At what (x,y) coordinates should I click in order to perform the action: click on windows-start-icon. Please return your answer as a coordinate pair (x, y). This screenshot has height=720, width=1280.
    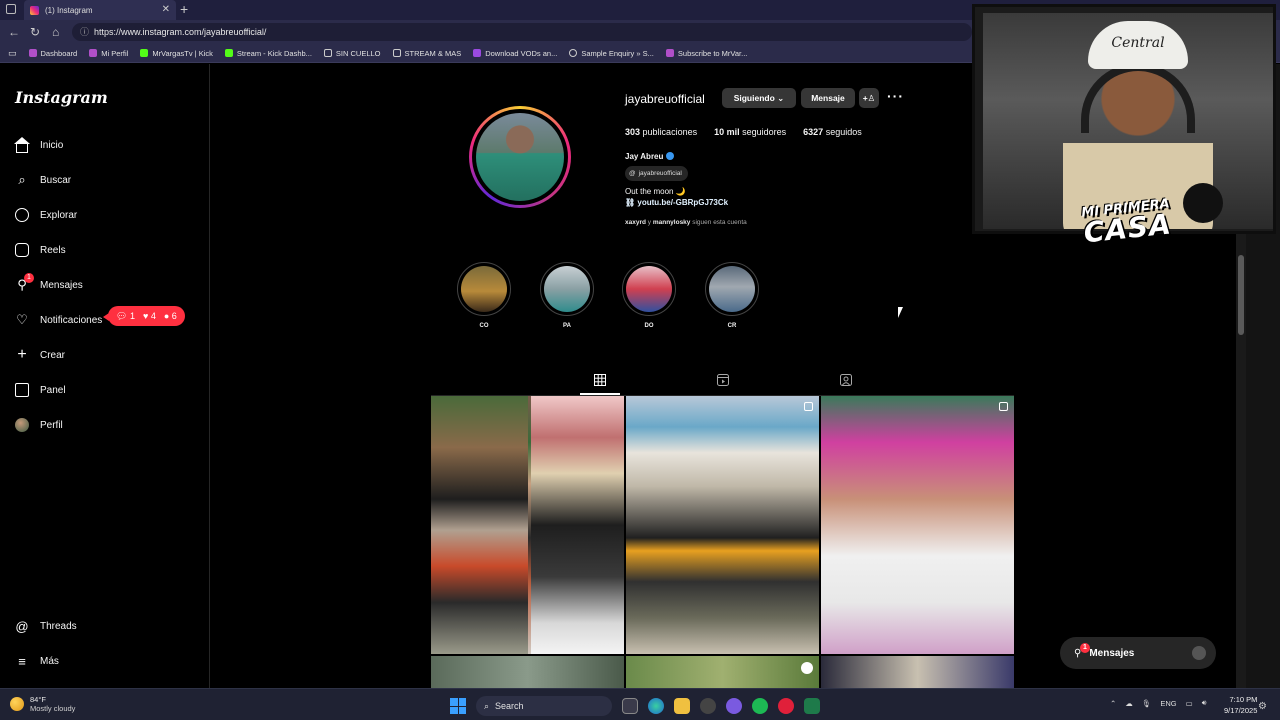
    Looking at the image, I should click on (458, 706).